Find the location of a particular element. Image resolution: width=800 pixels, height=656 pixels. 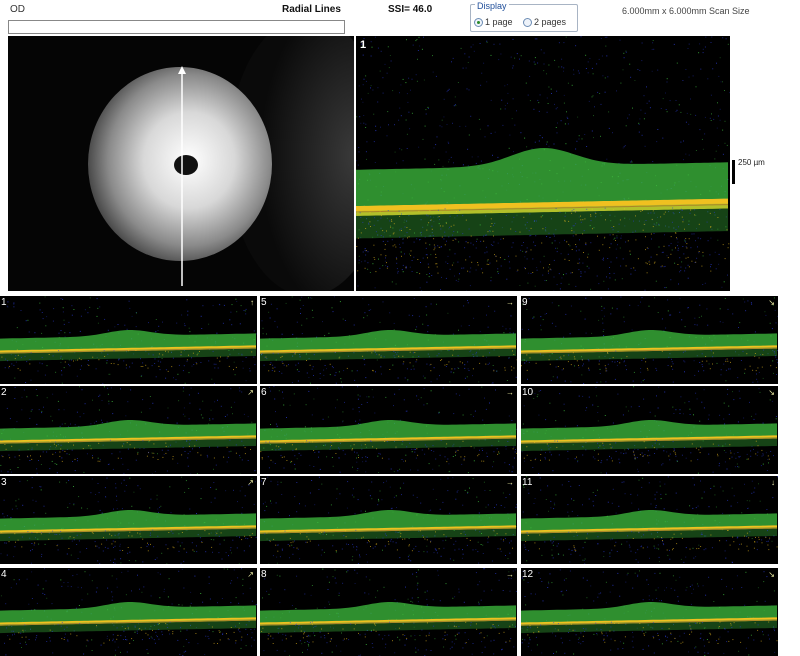

scale-text: 250 µm is located at coordinates (751, 162).